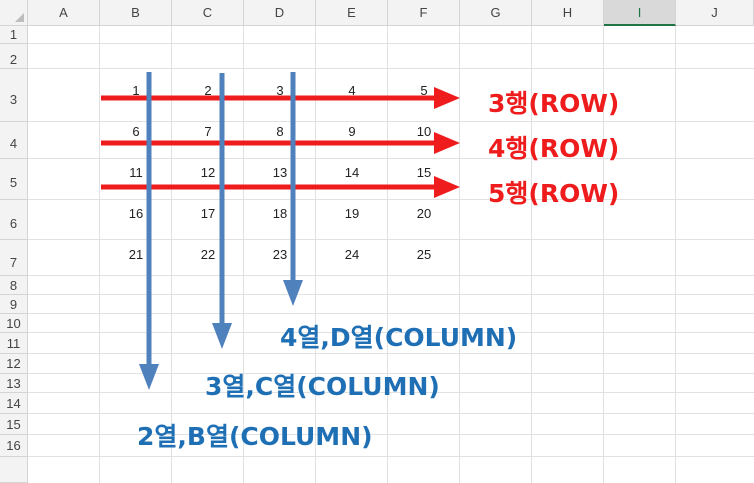  Describe the element at coordinates (280, 90) in the screenshot. I see `cell-d3: 3` at that location.